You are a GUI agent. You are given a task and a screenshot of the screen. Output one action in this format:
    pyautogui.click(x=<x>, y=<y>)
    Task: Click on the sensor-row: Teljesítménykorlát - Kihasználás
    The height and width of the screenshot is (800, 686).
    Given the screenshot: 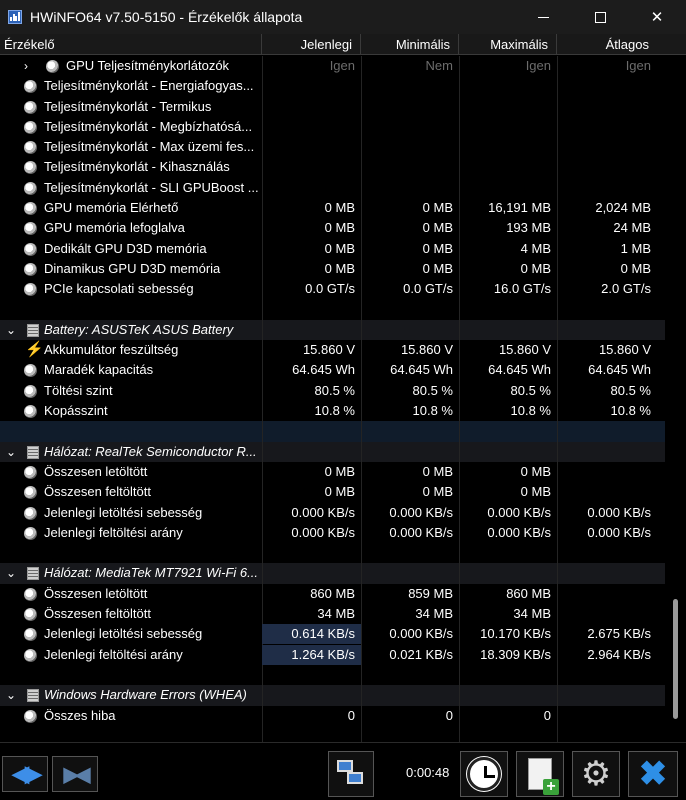 What is the action you would take?
    pyautogui.click(x=332, y=167)
    